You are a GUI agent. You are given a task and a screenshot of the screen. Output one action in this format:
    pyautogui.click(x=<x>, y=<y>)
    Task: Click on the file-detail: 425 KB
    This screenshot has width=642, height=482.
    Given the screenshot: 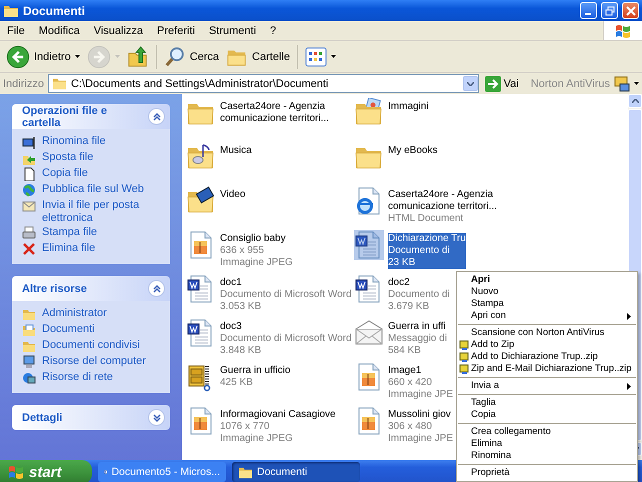 What is the action you would take?
    pyautogui.click(x=237, y=383)
    